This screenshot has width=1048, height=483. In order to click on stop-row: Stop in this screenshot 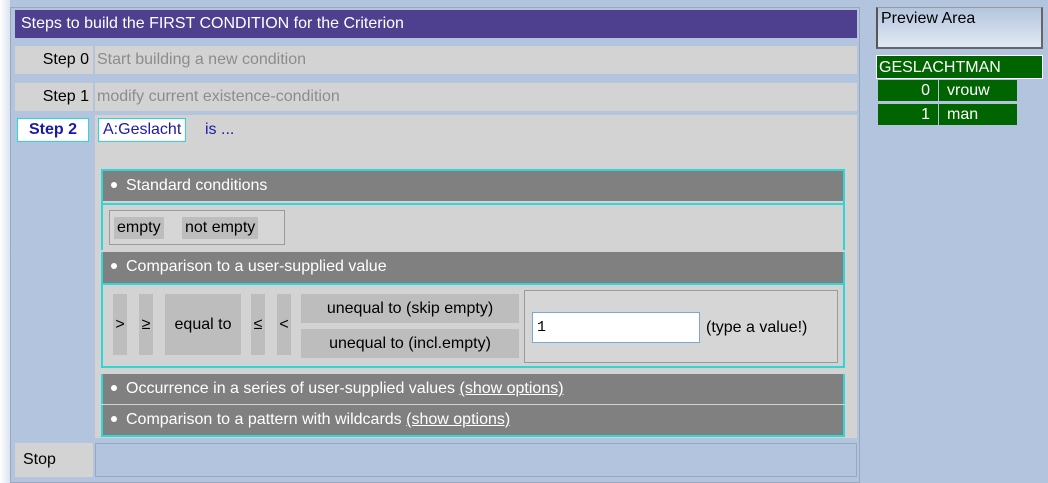, I will do `click(436, 460)`.